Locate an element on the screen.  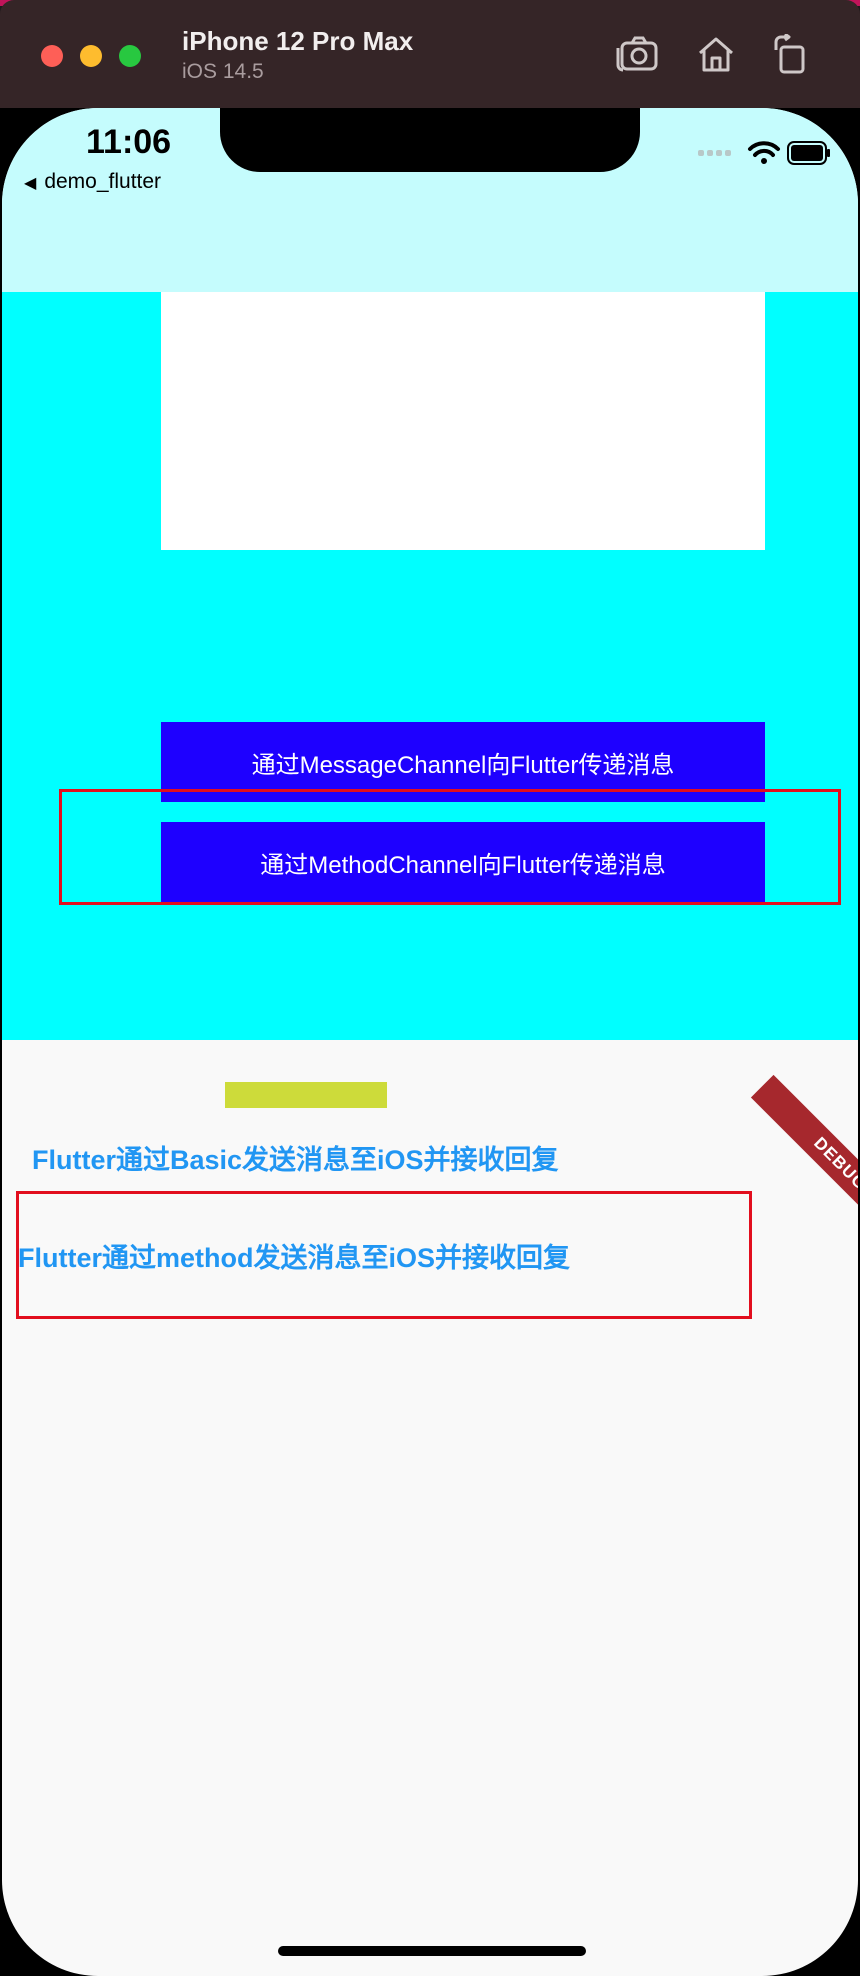
rotate-icon is located at coordinates (790, 55).